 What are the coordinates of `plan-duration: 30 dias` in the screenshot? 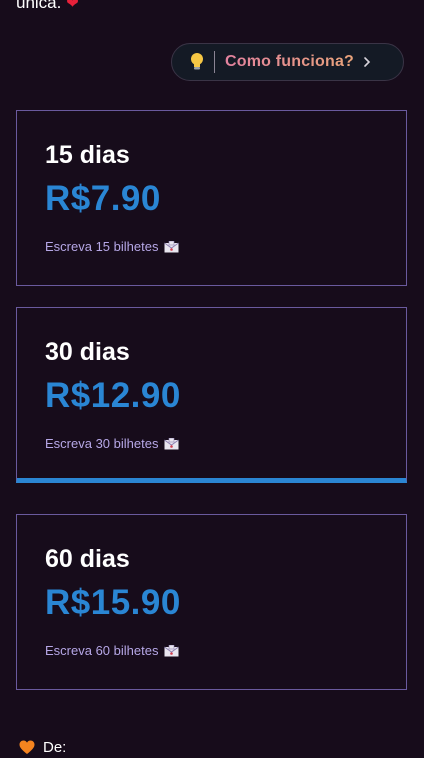 It's located at (87, 352).